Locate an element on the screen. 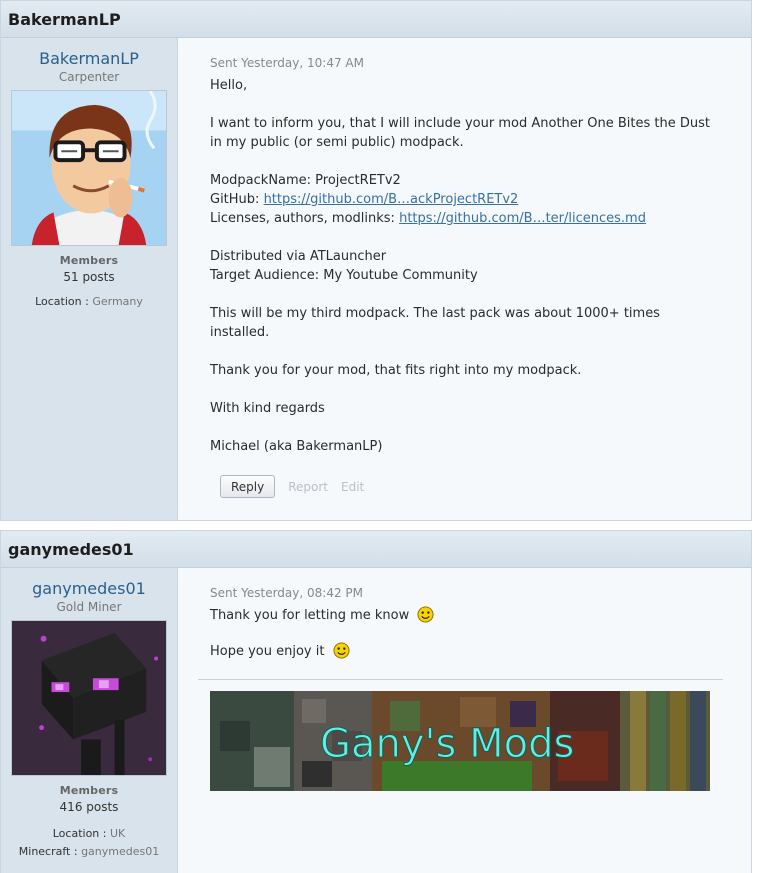 The height and width of the screenshot is (873, 763). licenses-link: https://github.com/B…ter/licences.md is located at coordinates (522, 218).